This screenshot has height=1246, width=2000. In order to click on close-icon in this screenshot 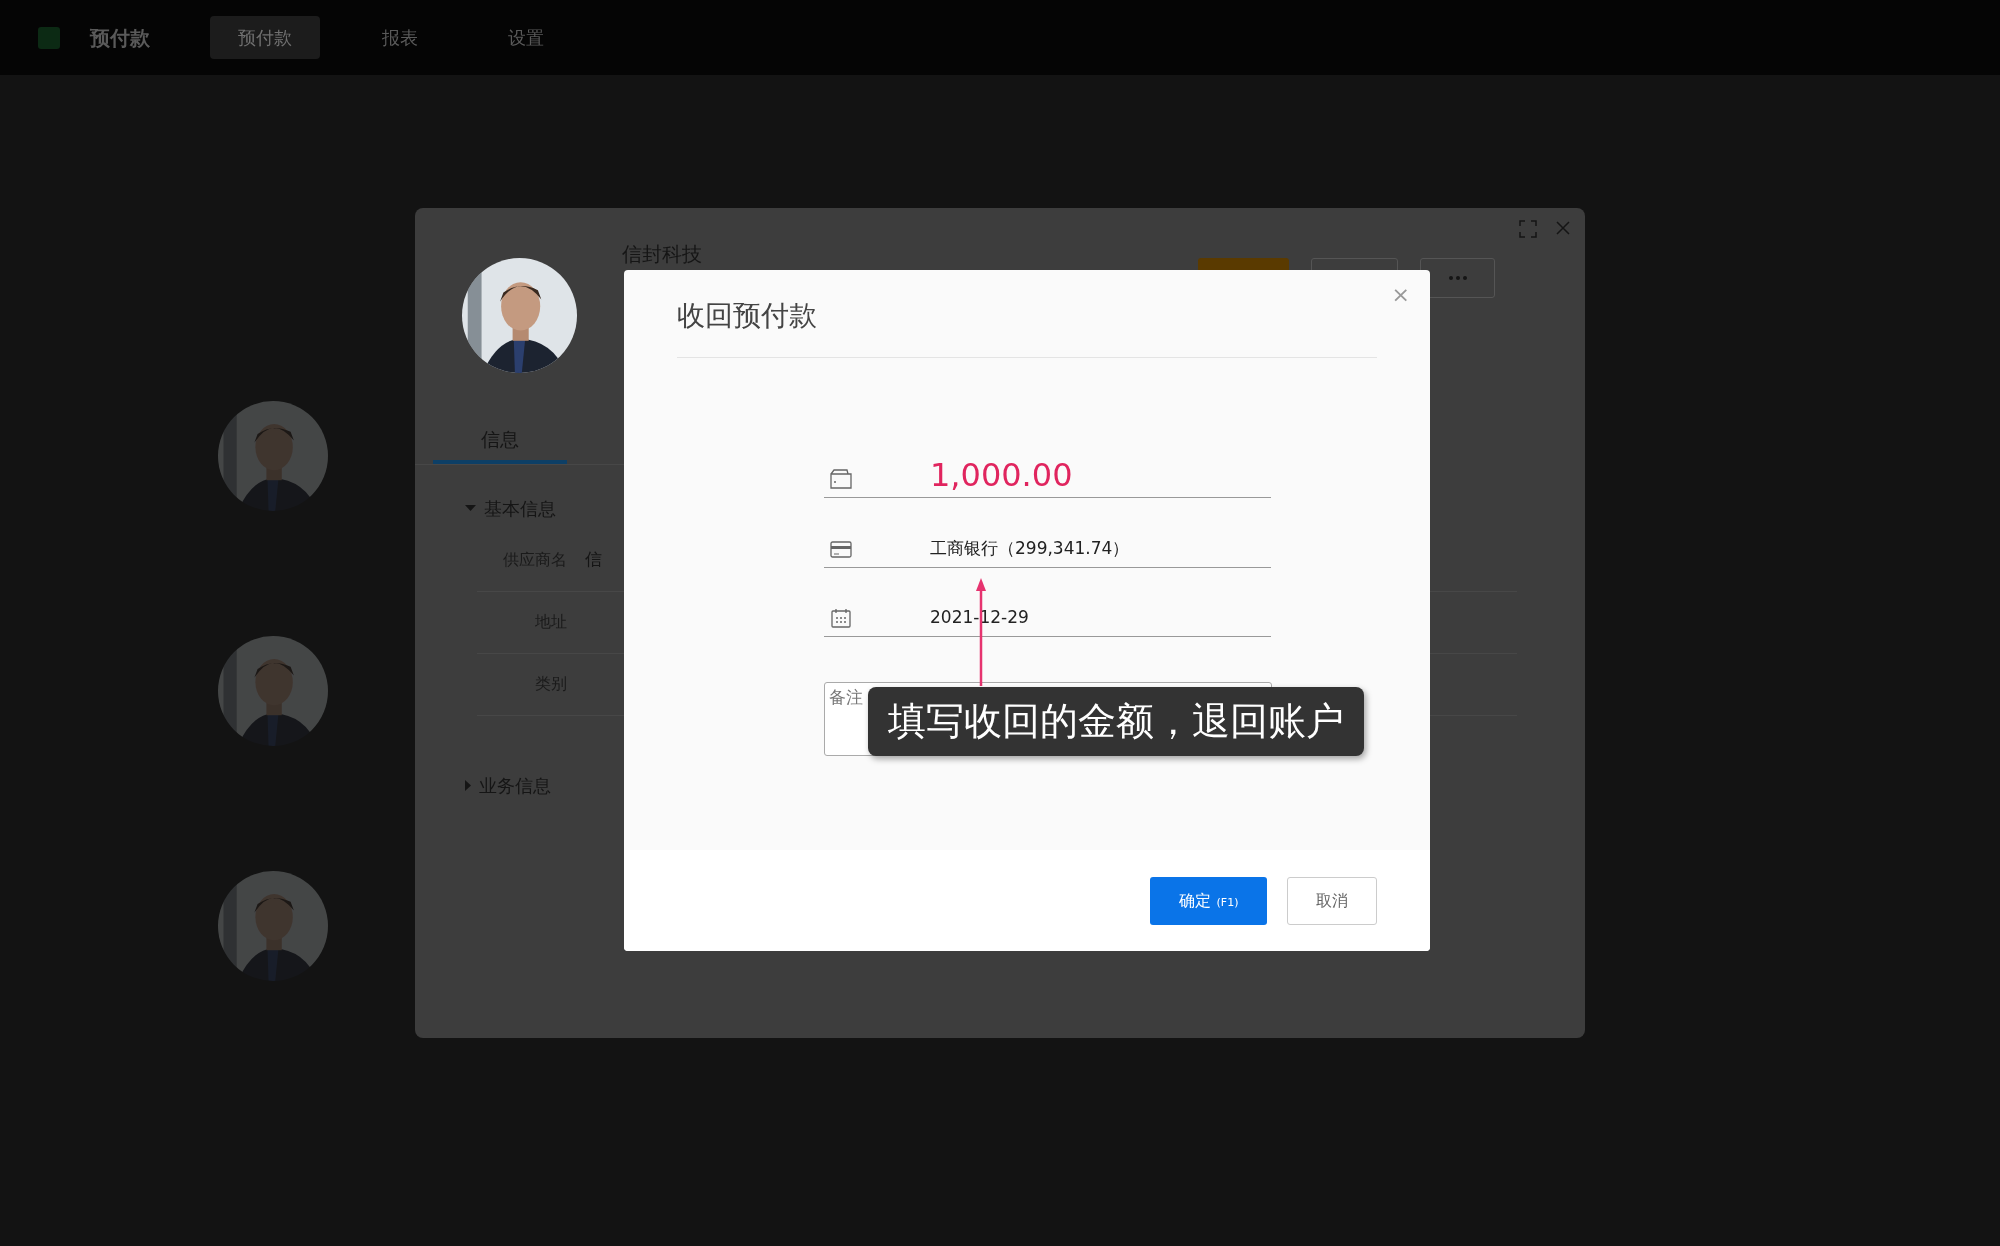, I will do `click(1563, 228)`.